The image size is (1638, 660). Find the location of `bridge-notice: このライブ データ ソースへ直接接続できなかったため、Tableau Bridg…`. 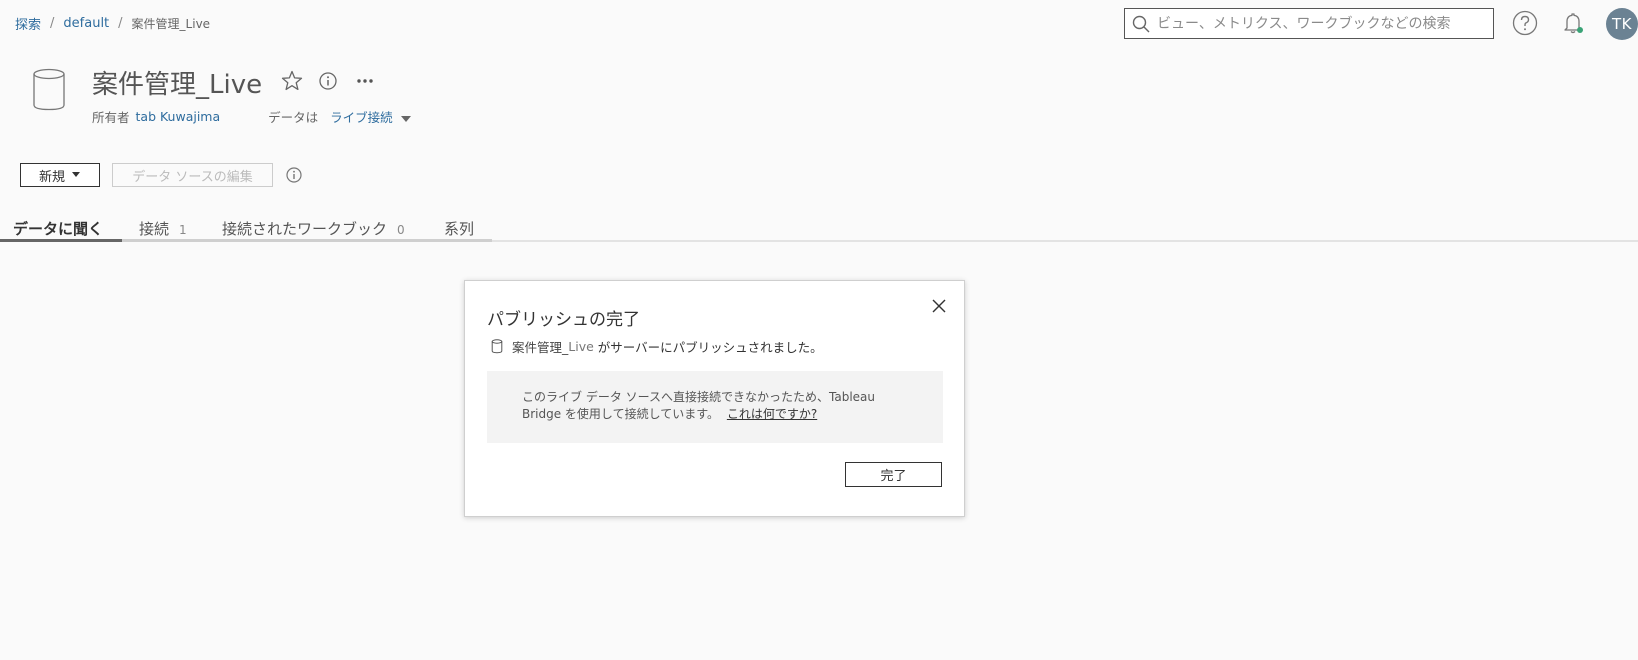

bridge-notice: このライブ データ ソースへ直接接続できなかったため、Tableau Bridg… is located at coordinates (715, 407).